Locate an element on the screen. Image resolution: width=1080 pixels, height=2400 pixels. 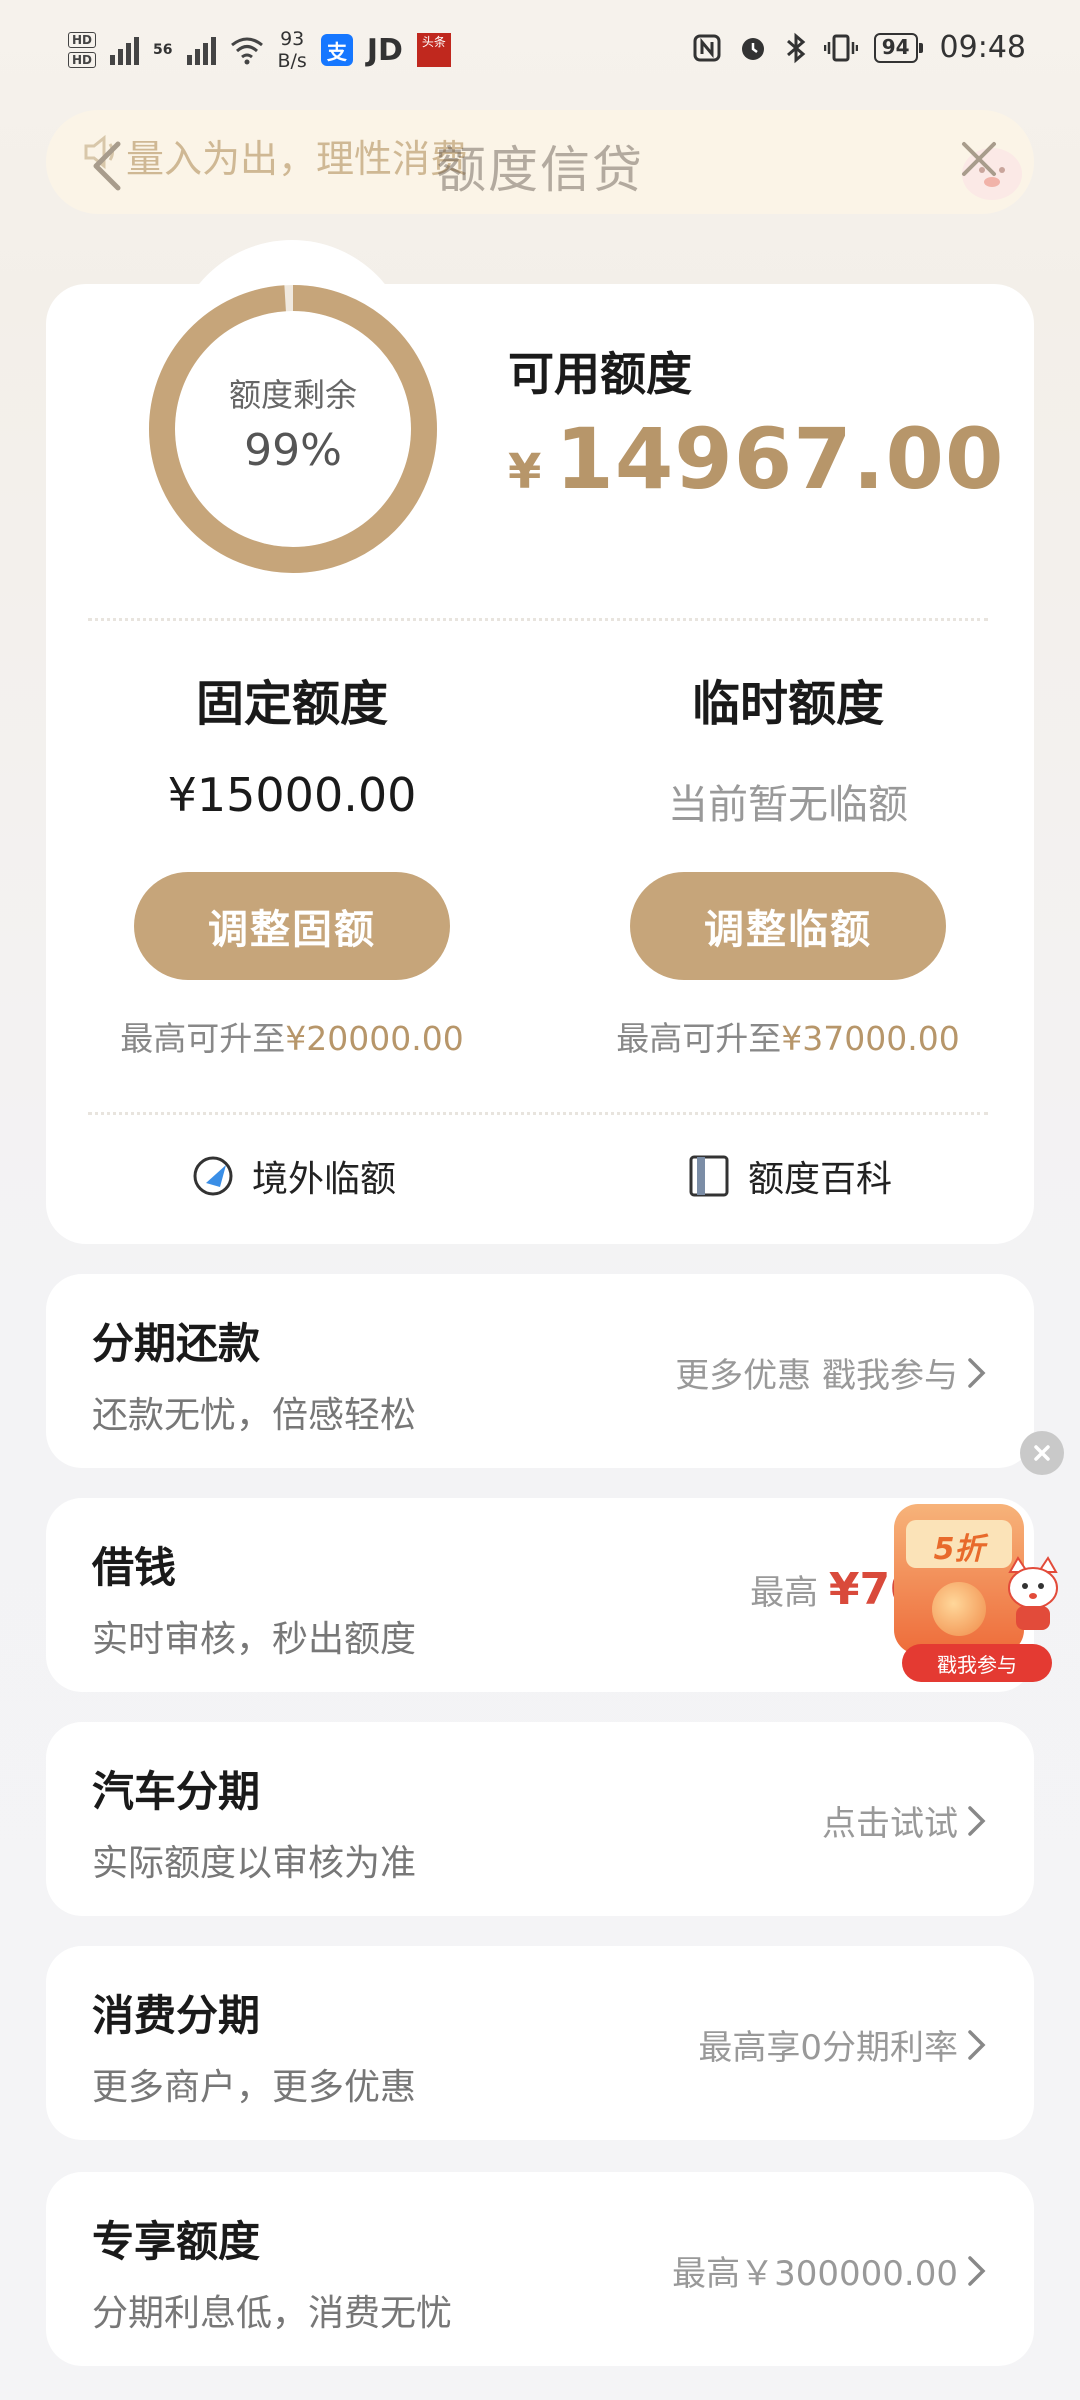
news-app-icon: 头条 is located at coordinates (433, 50).